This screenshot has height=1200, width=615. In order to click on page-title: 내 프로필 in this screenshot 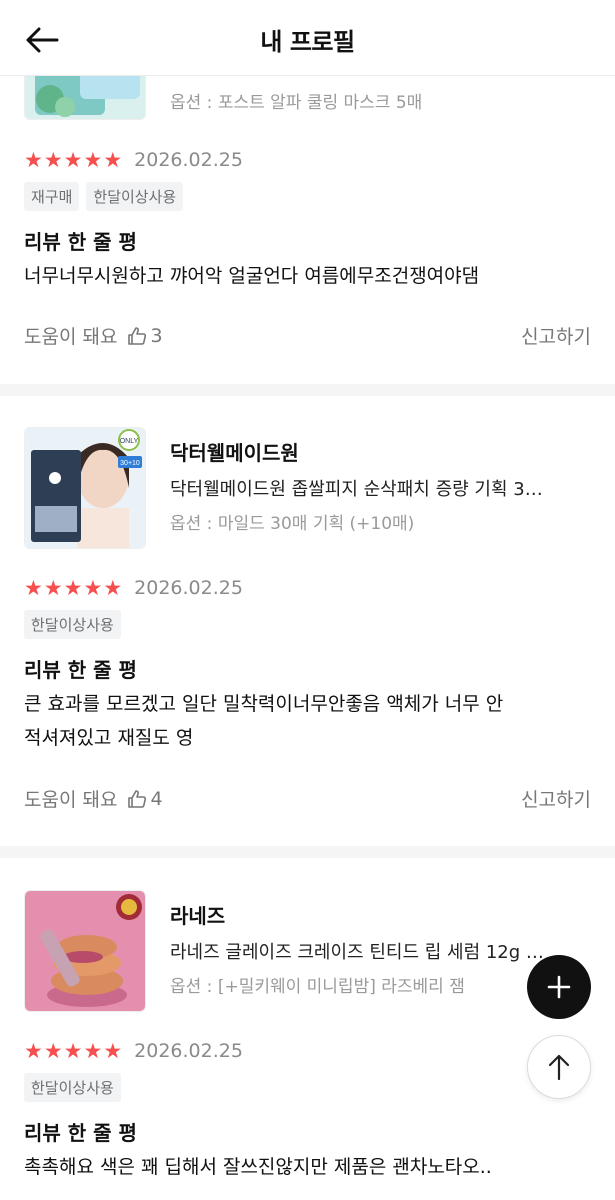, I will do `click(307, 42)`.